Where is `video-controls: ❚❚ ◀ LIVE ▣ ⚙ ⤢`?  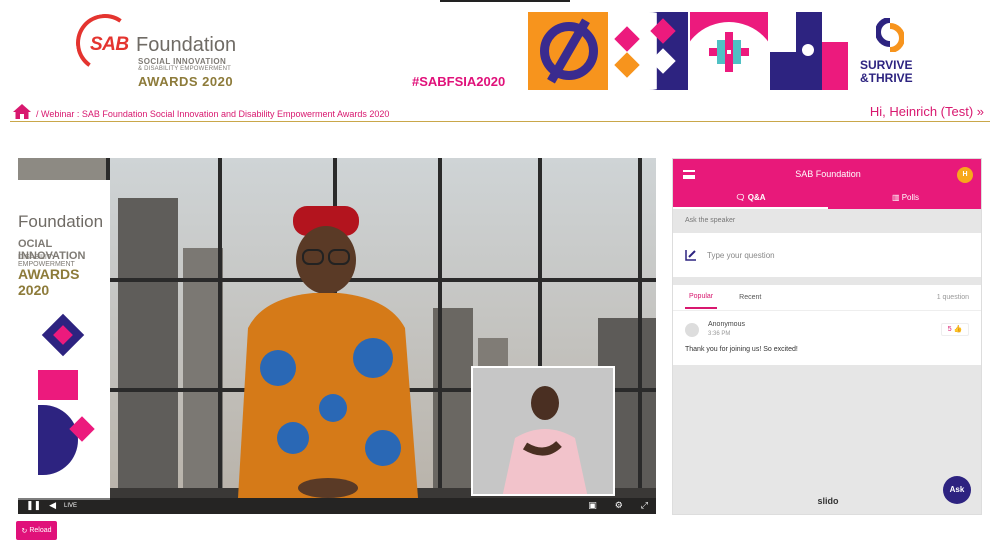 video-controls: ❚❚ ◀ LIVE ▣ ⚙ ⤢ is located at coordinates (337, 506).